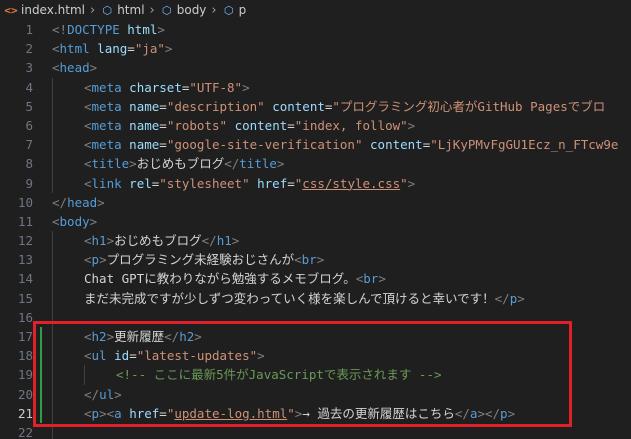 Image resolution: width=631 pixels, height=439 pixels. I want to click on code-text: <meta charset="UTF-8">, so click(167, 87).